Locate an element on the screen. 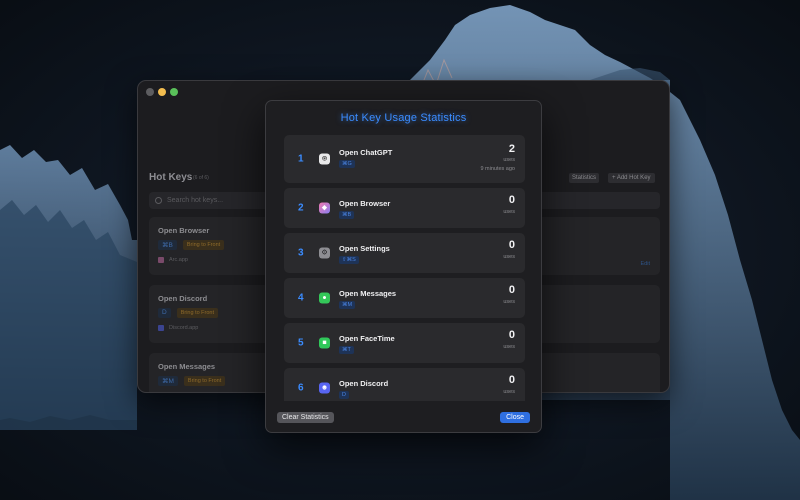 The width and height of the screenshot is (800, 500). rank-number: 3 is located at coordinates (301, 253).